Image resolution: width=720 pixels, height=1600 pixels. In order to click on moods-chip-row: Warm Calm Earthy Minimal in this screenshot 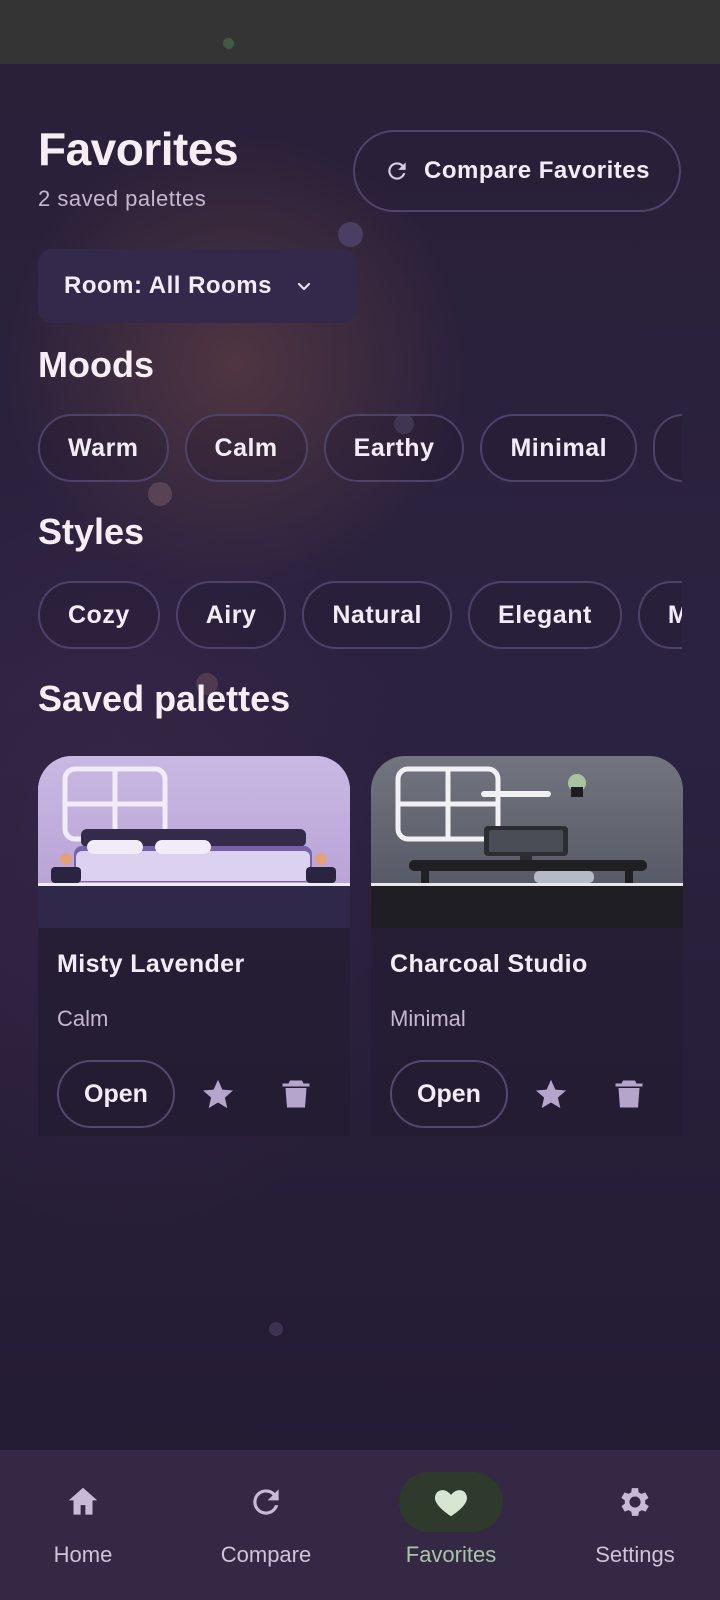, I will do `click(360, 450)`.